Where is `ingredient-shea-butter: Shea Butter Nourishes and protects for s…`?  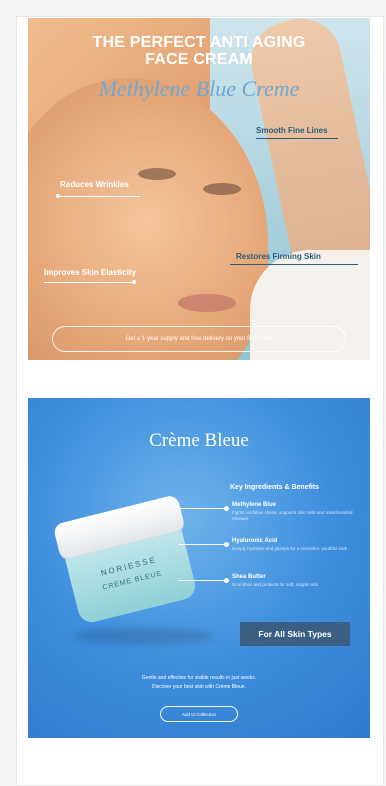
ingredient-shea-butter: Shea Butter Nourishes and protects for s… is located at coordinates (275, 580).